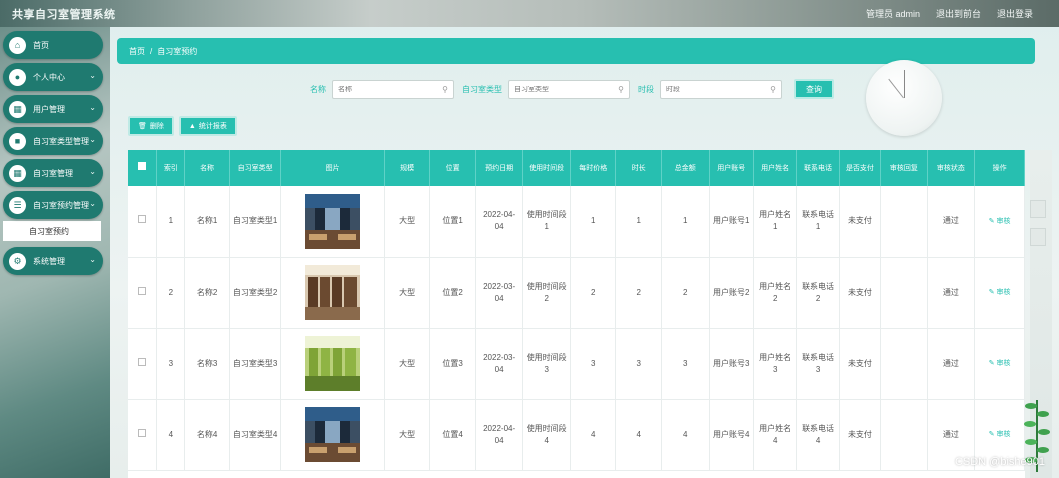 This screenshot has width=1059, height=478. Describe the element at coordinates (452, 222) in the screenshot. I see `cell-location: 位置1` at that location.